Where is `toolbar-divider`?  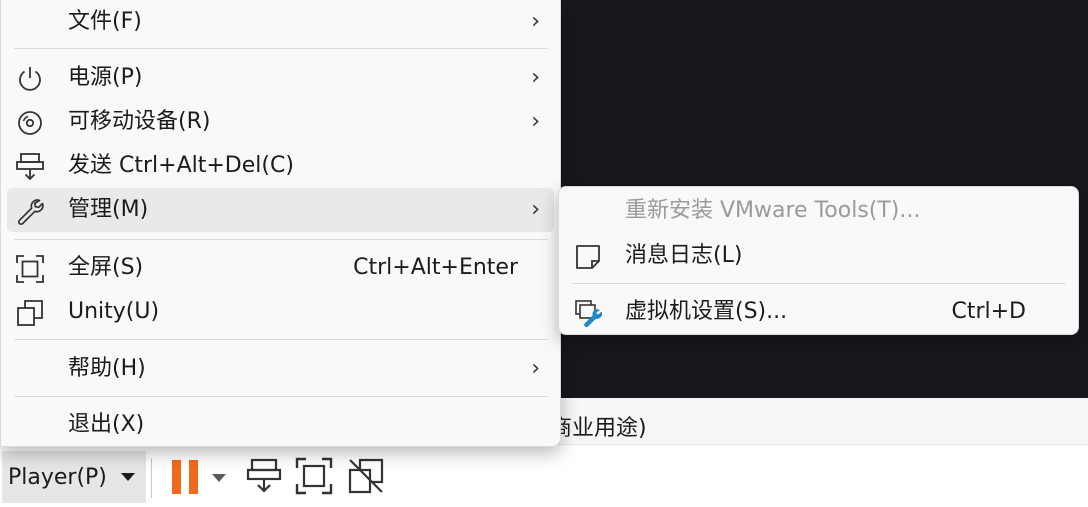 toolbar-divider is located at coordinates (151, 478).